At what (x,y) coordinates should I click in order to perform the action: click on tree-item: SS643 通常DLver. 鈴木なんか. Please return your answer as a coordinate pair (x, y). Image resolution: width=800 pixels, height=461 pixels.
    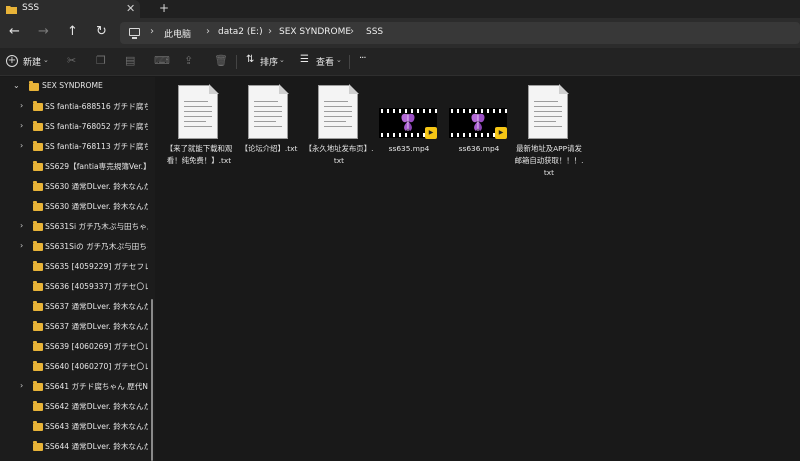
    Looking at the image, I should click on (75, 427).